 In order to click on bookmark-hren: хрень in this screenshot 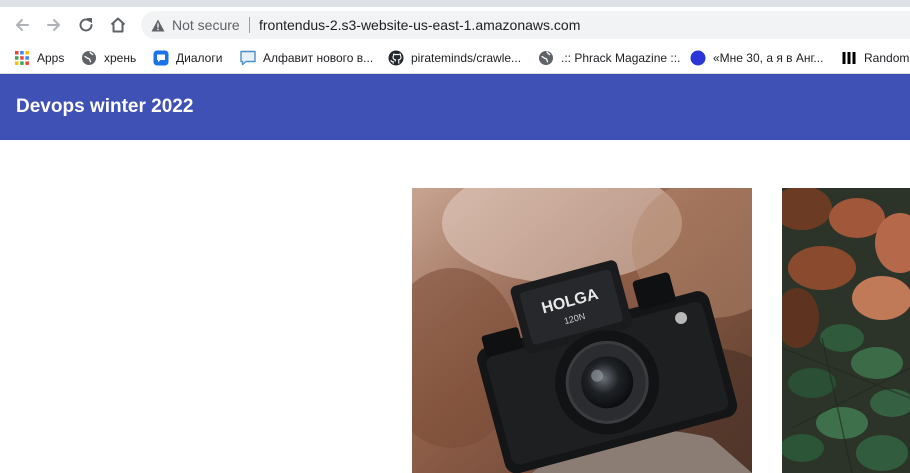, I will do `click(108, 58)`.